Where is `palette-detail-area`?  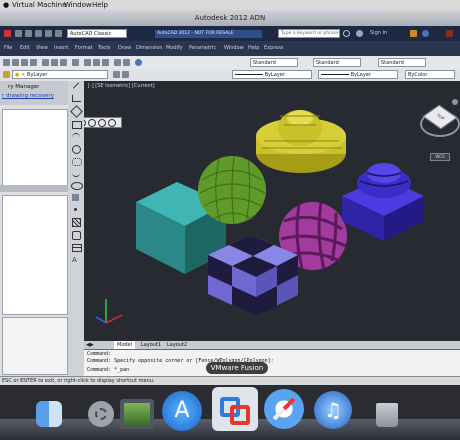
palette-detail-area is located at coordinates (35, 255).